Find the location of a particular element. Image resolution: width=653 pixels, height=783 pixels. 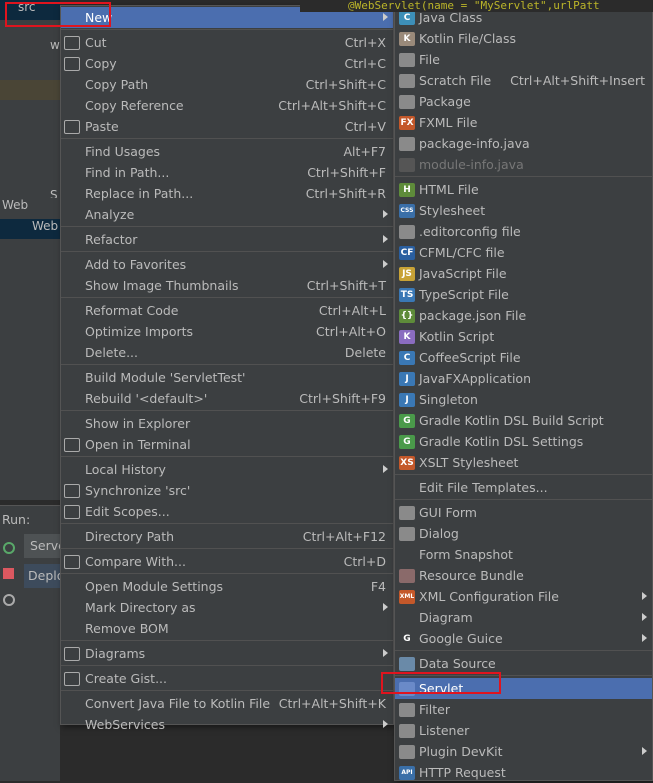

menu-item-module-info-java: module-info.java is located at coordinates (523, 164).